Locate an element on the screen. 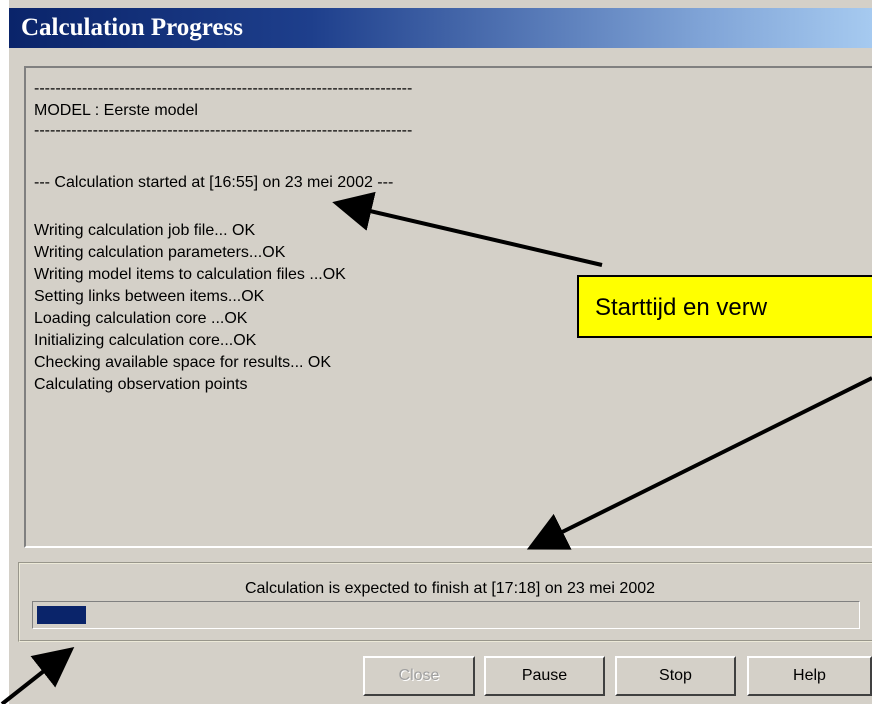  arrow-to-start-time is located at coordinates (467, 229).